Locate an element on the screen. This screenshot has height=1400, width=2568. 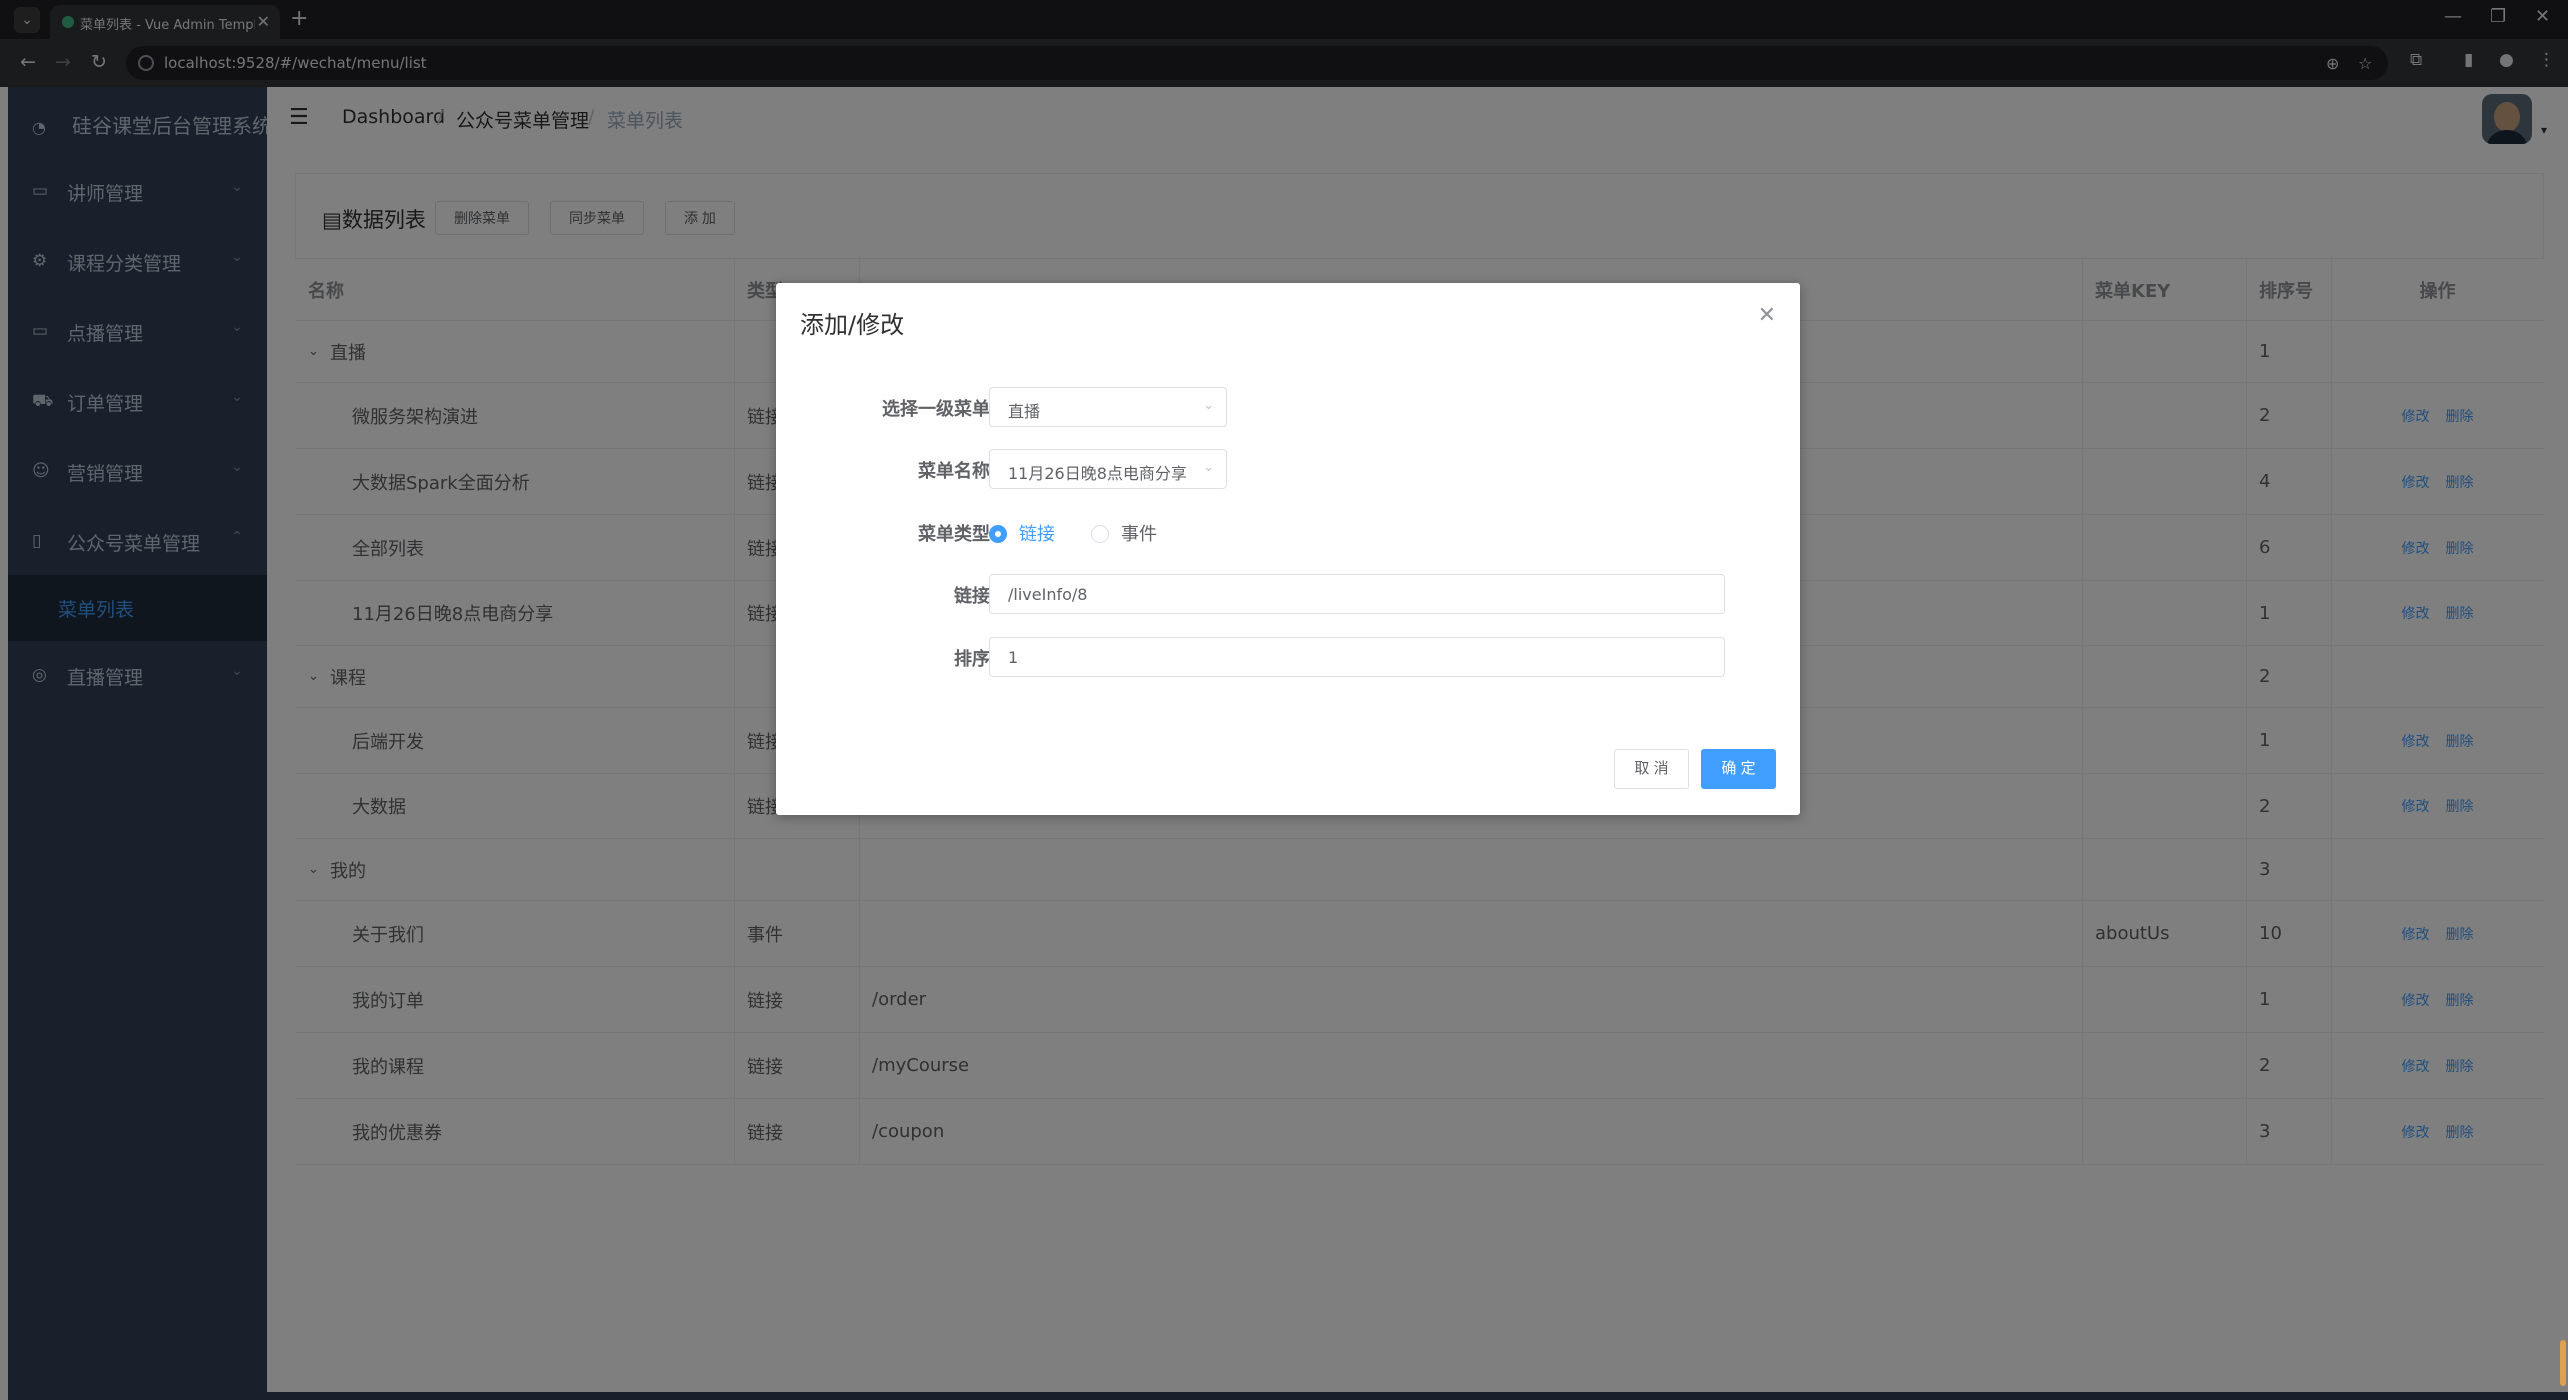
radio-unchecked-icon is located at coordinates (1100, 534).